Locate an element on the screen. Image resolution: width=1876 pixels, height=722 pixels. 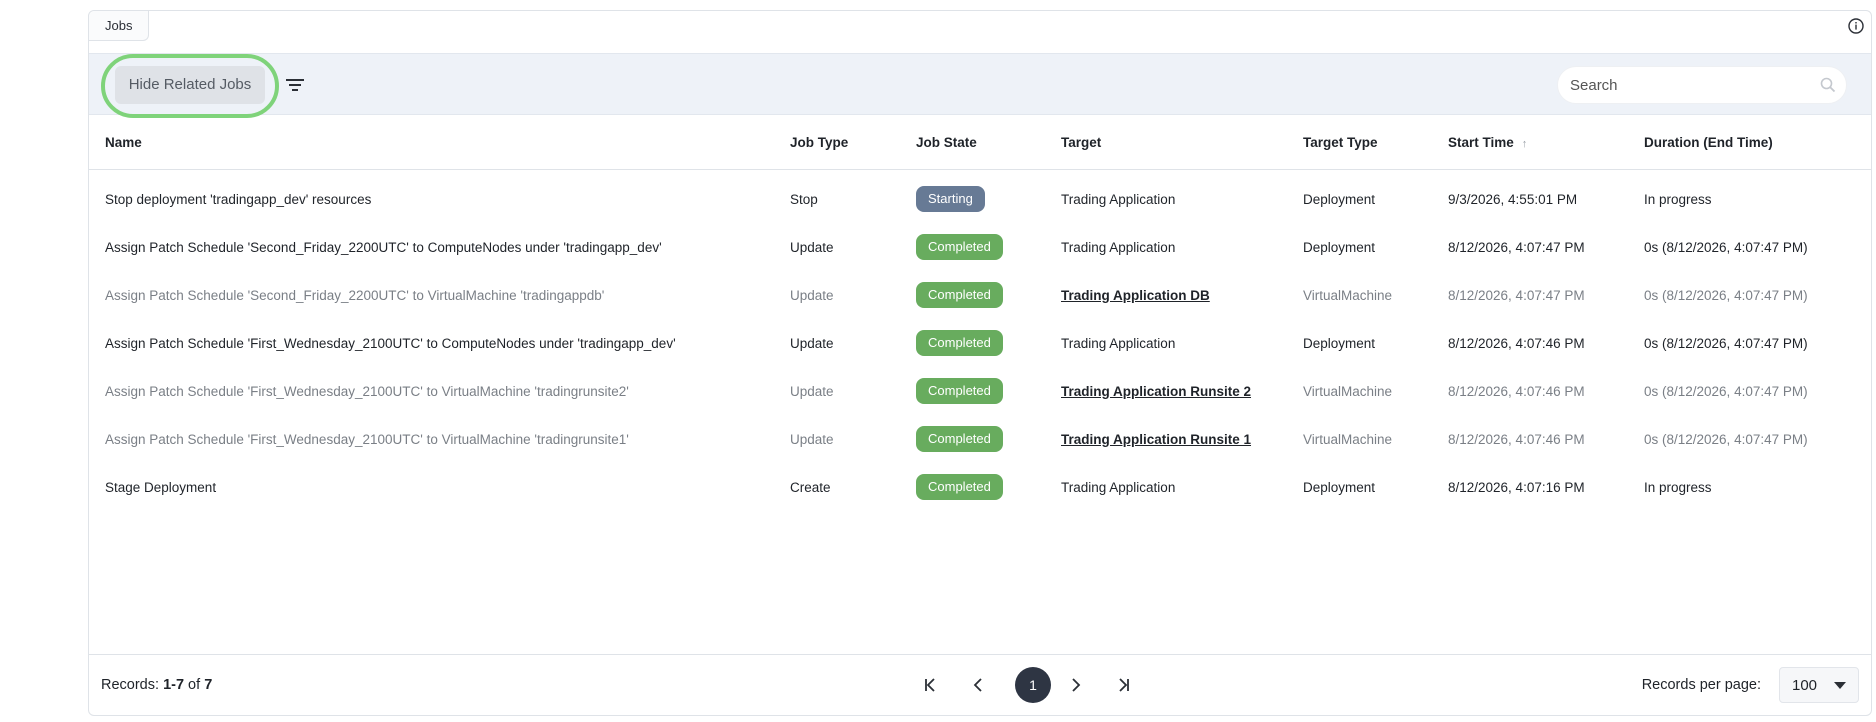
target-link: Trading Application Runsite 2 is located at coordinates (1156, 391).